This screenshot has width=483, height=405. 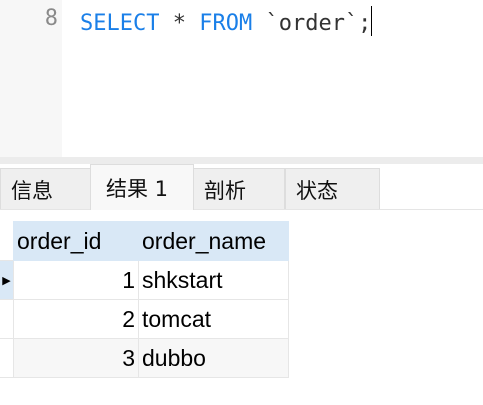 I want to click on cell-order-id: 2, so click(x=76, y=319).